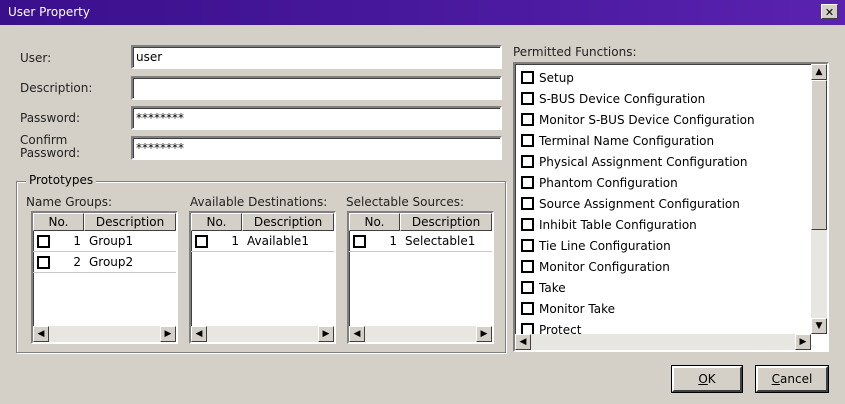  I want to click on function-label: Terminal Name Configuration, so click(627, 141).